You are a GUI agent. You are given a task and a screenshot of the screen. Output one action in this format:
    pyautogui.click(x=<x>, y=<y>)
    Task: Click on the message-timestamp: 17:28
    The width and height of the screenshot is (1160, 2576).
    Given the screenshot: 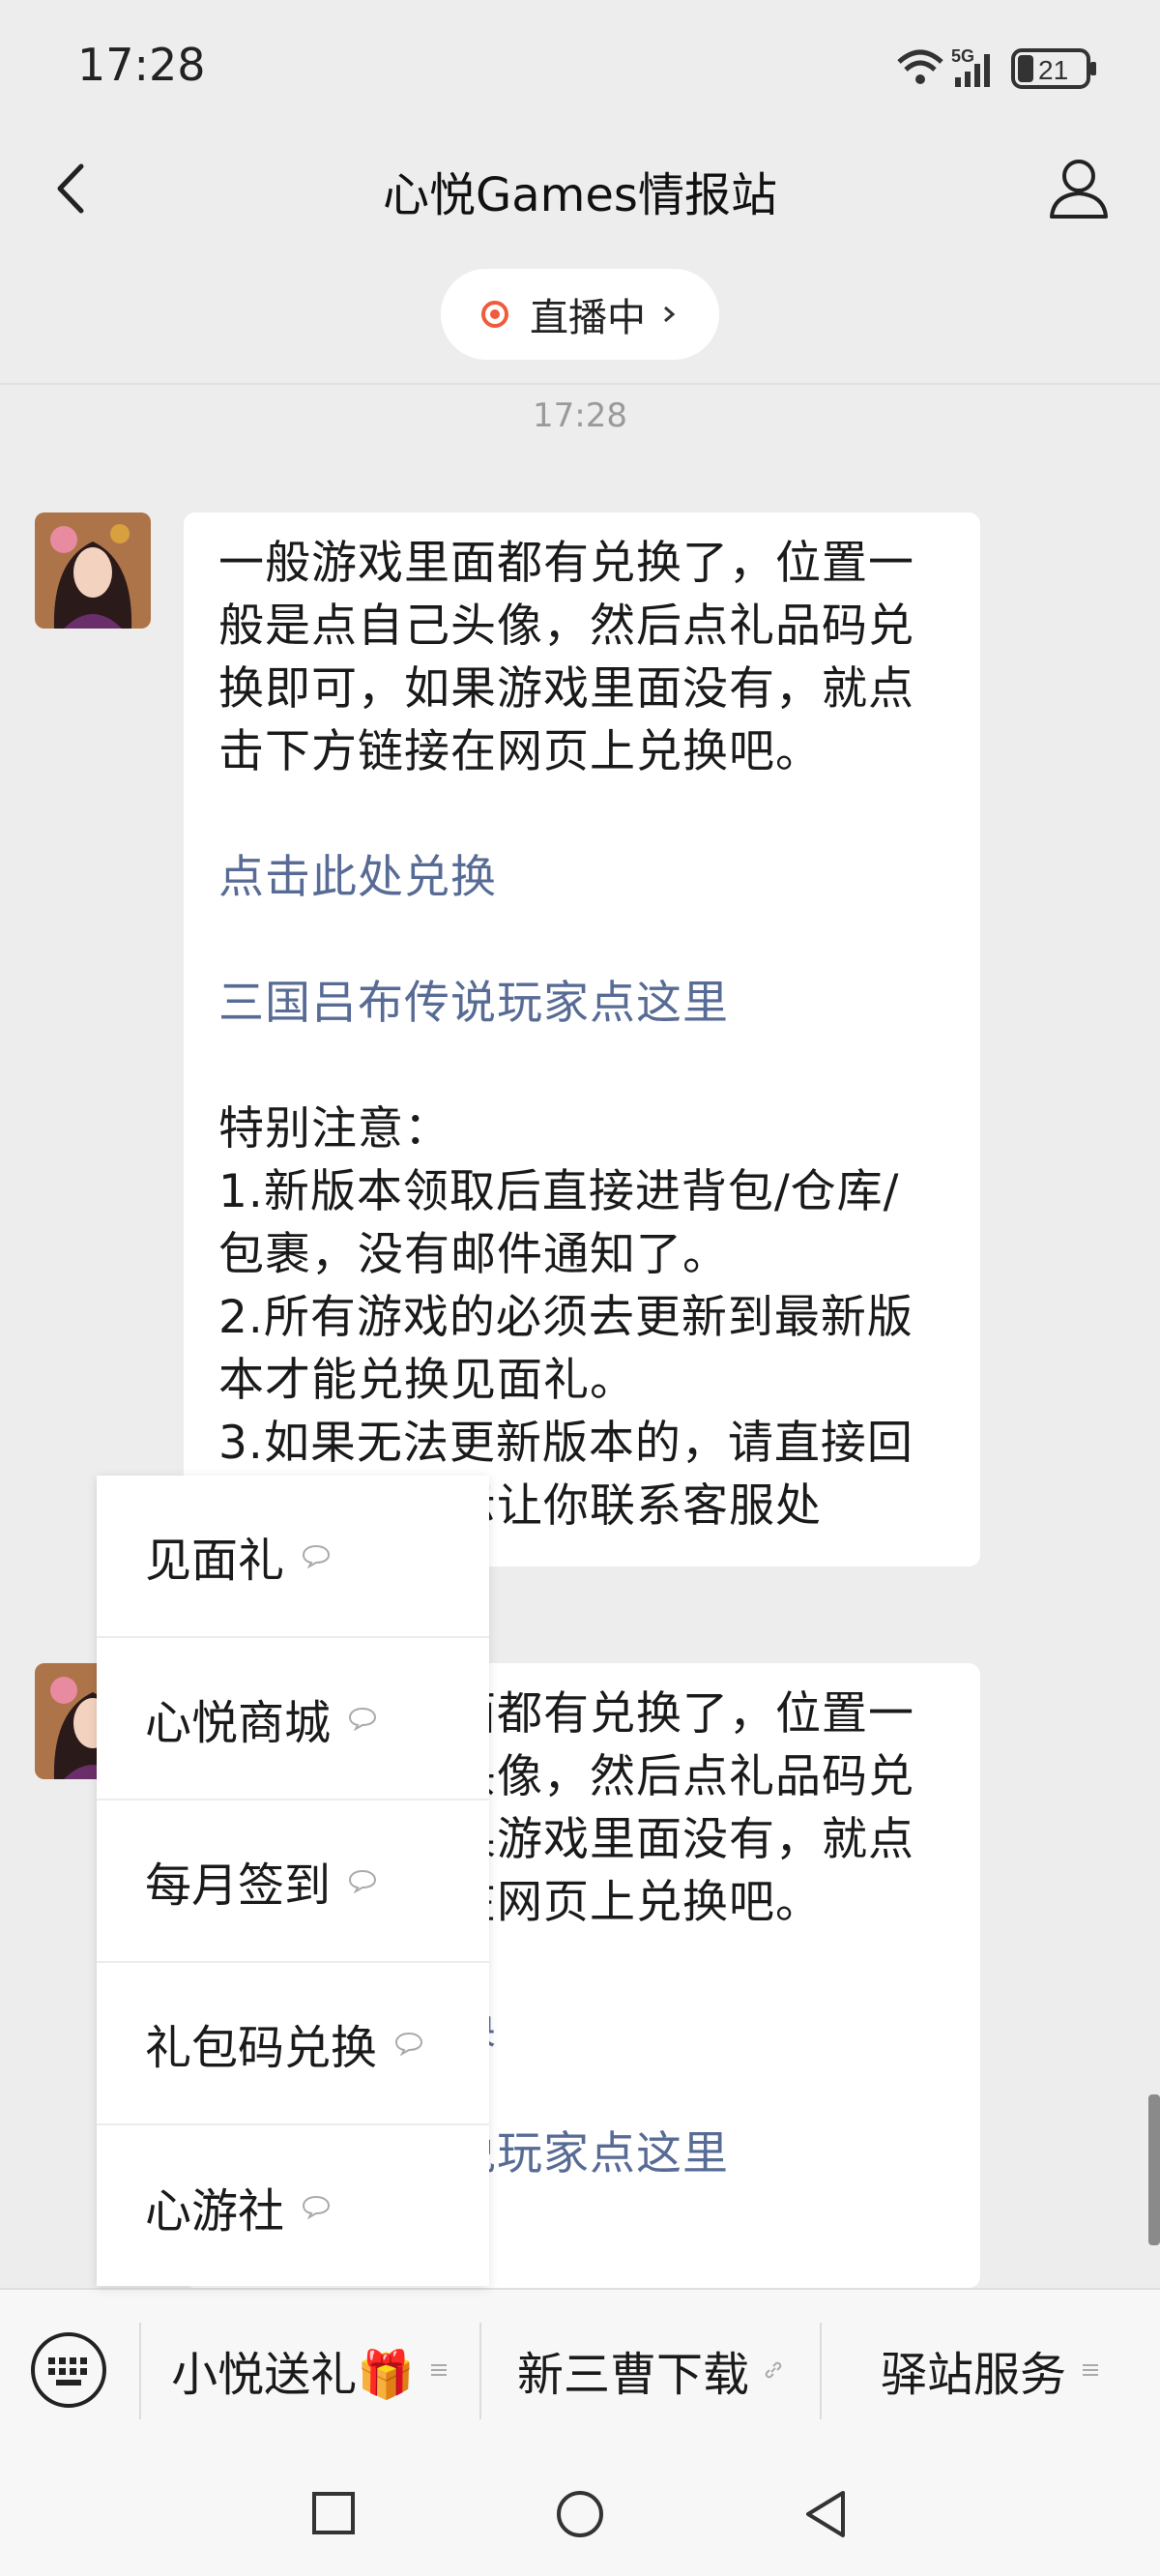 What is the action you would take?
    pyautogui.click(x=580, y=415)
    